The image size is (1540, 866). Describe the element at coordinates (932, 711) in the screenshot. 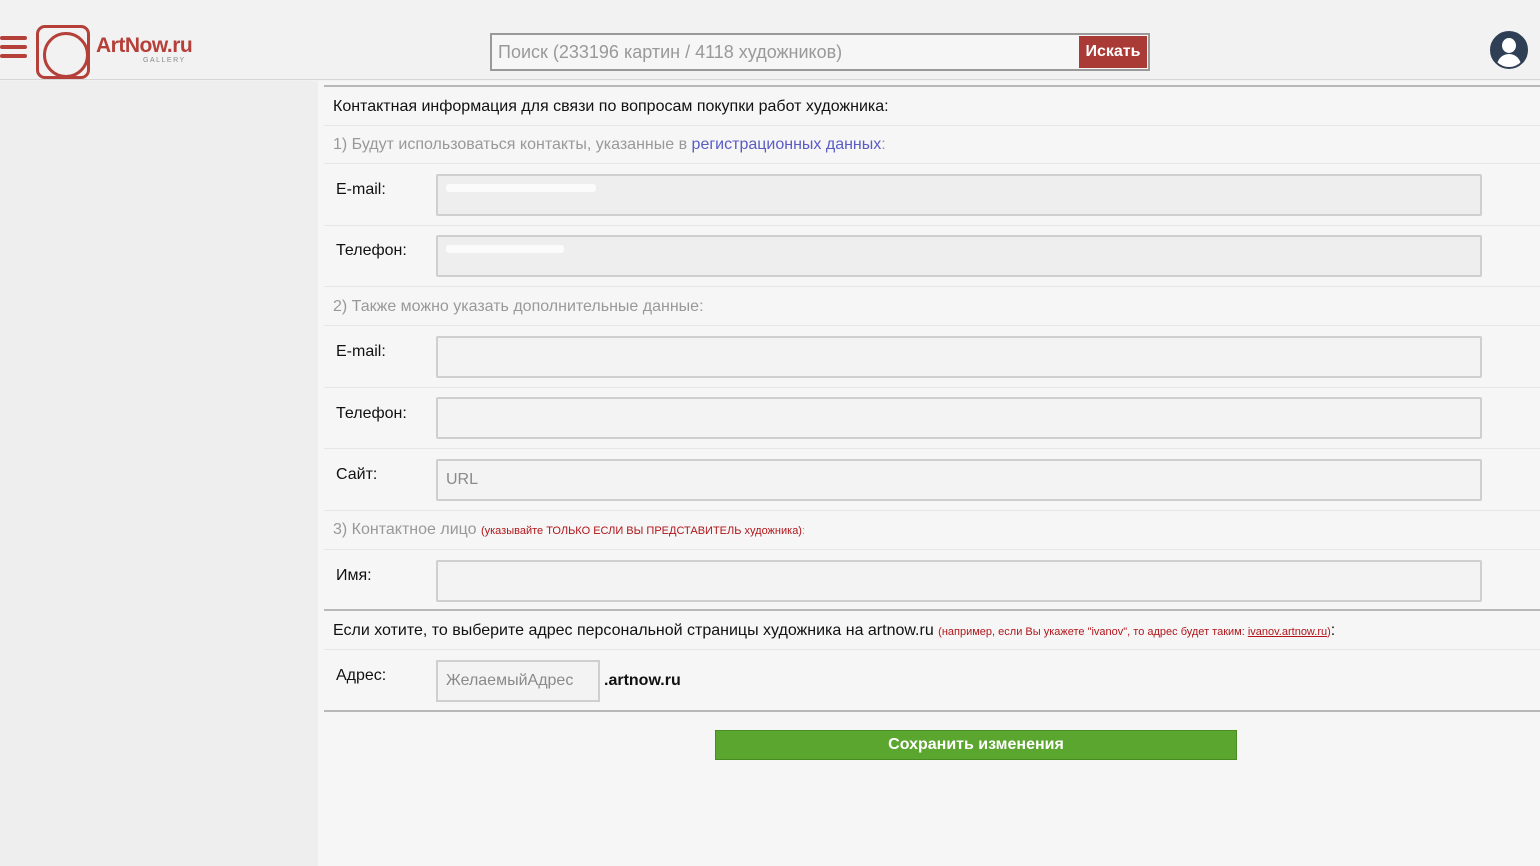

I see `divider` at that location.